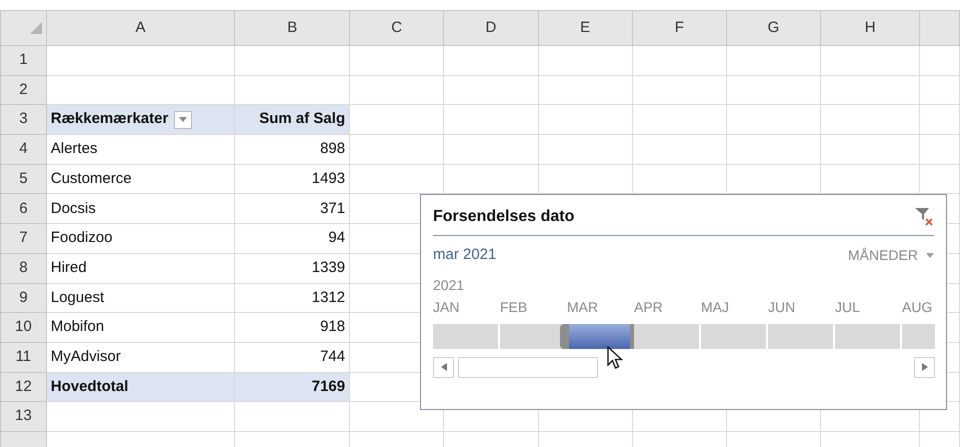  Describe the element at coordinates (23, 417) in the screenshot. I see `row-header: 13` at that location.